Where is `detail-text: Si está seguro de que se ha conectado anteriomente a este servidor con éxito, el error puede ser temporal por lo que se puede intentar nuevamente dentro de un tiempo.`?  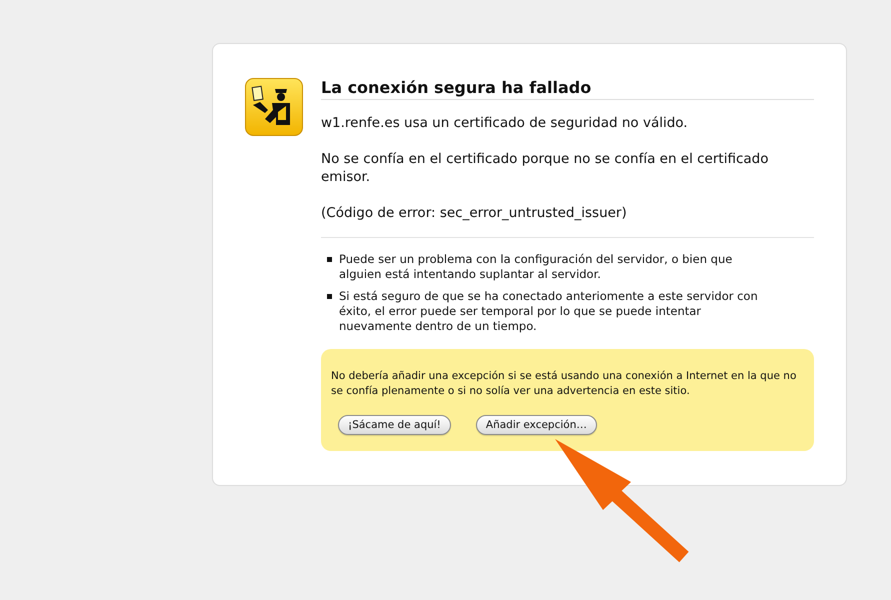 detail-text: Si está seguro de que se ha conectado anteriomente a este servidor con éxito, el error puede ser temporal por lo que se puede intentar nuevamente dentro de un tiempo. is located at coordinates (549, 311).